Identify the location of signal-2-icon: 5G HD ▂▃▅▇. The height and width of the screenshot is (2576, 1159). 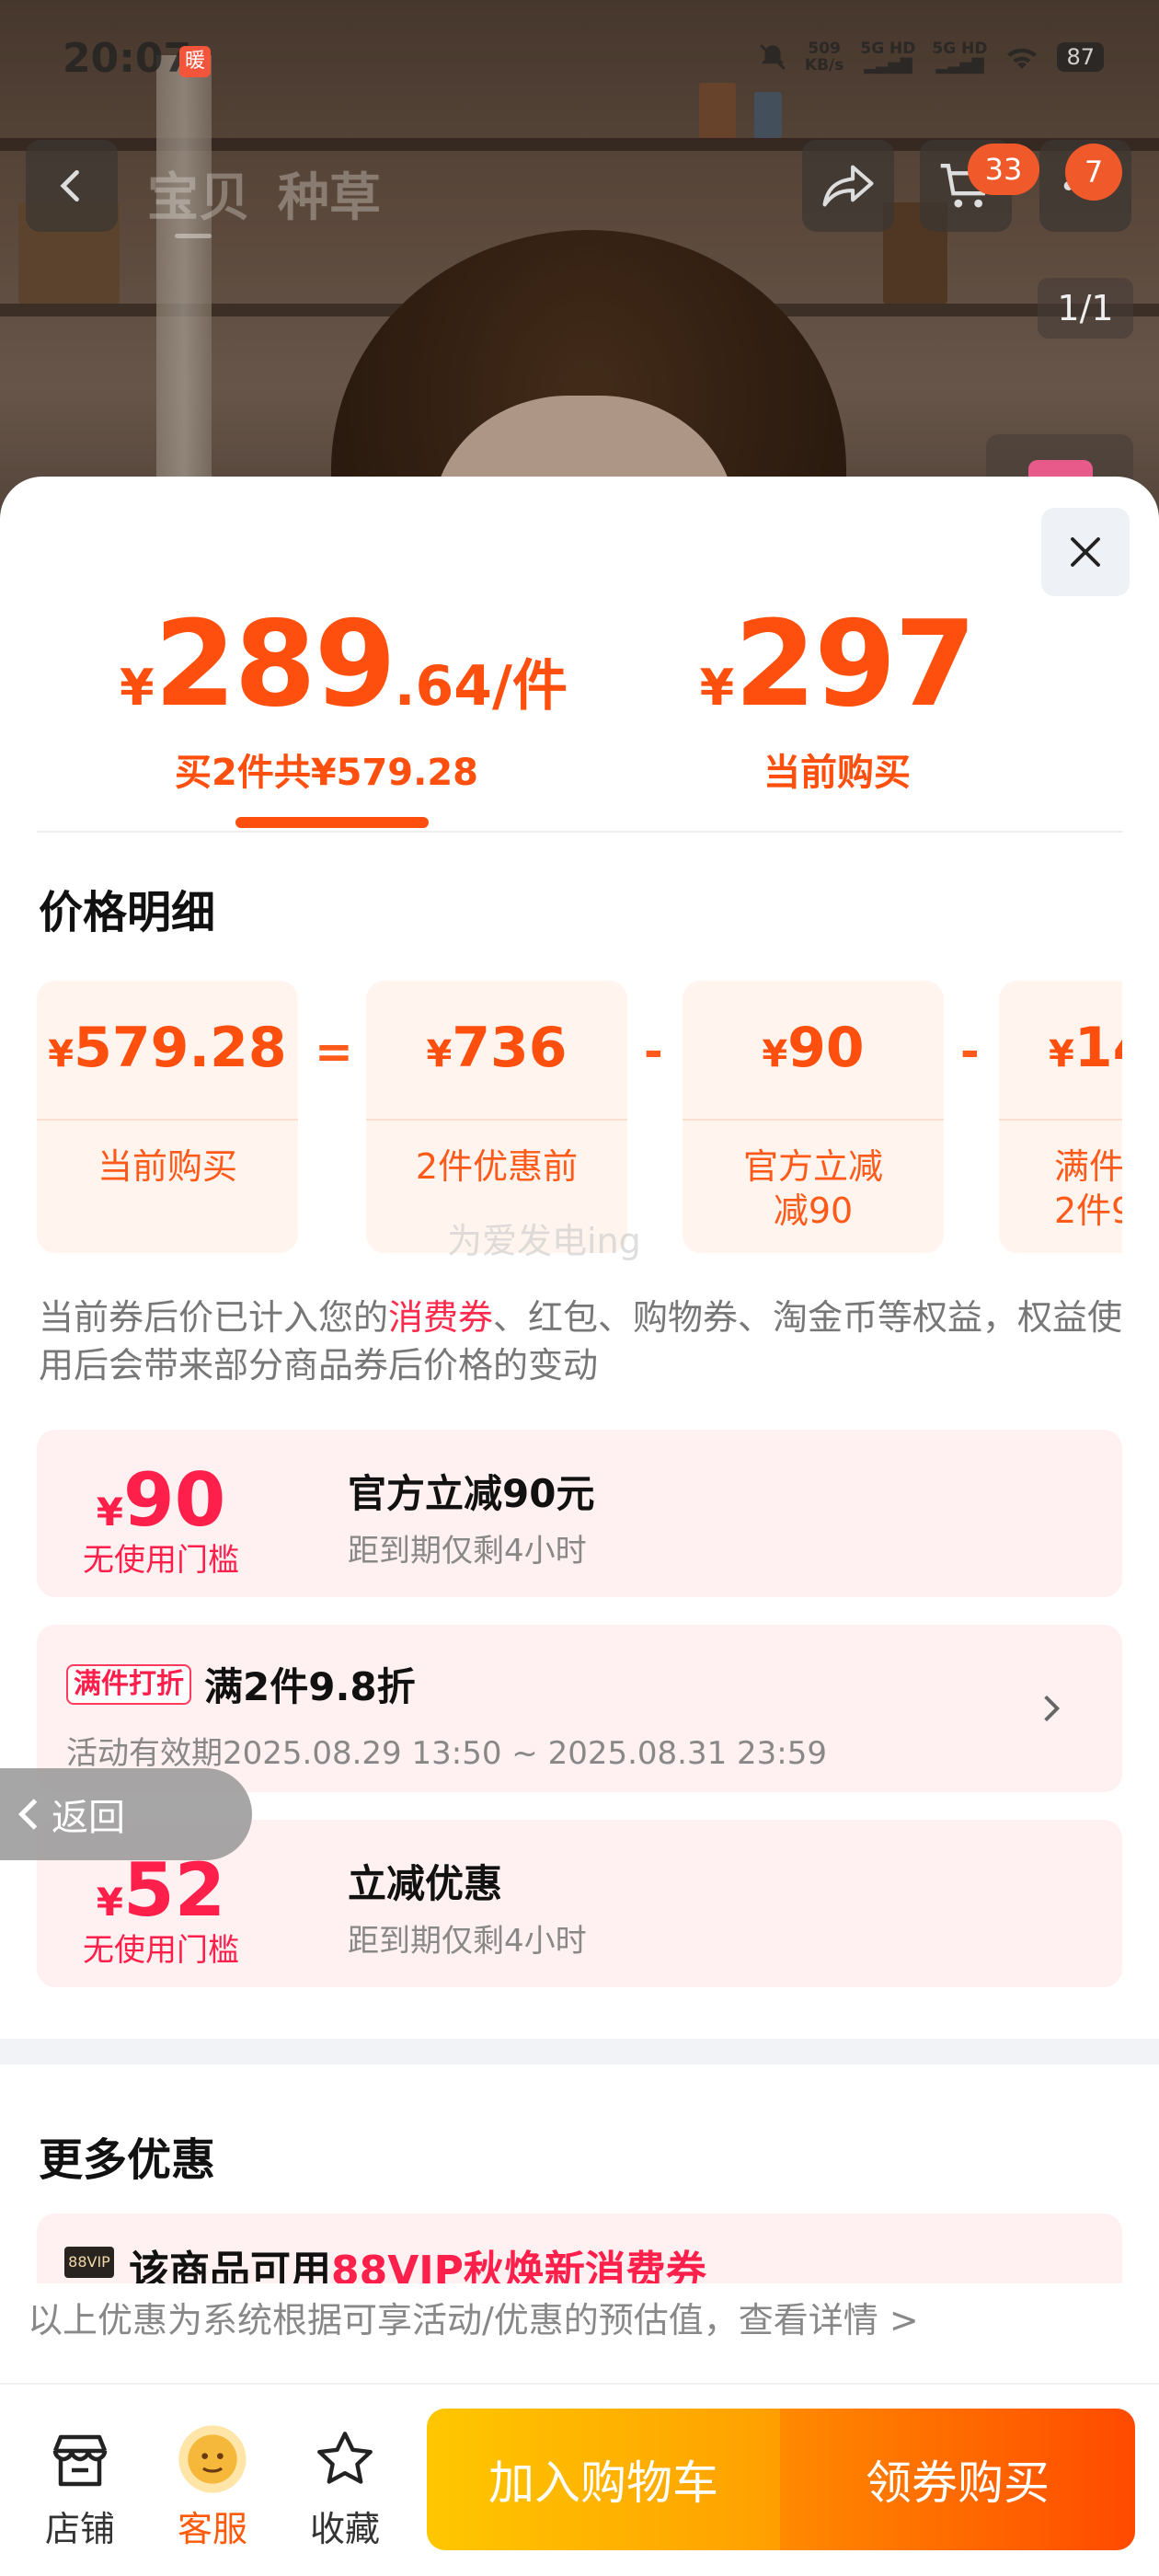
(960, 57).